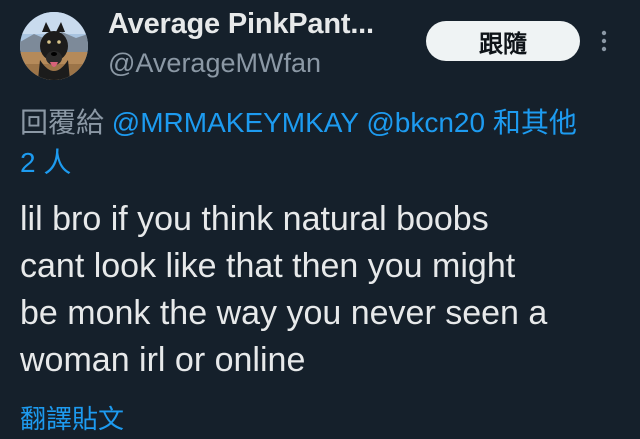 Image resolution: width=640 pixels, height=439 pixels. I want to click on follow-button: 跟隨, so click(503, 41).